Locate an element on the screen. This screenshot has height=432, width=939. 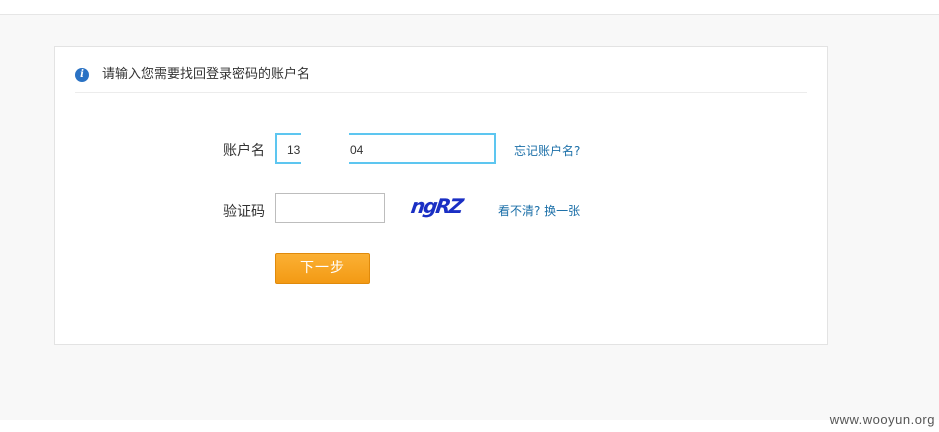
top-bar is located at coordinates (469, 7).